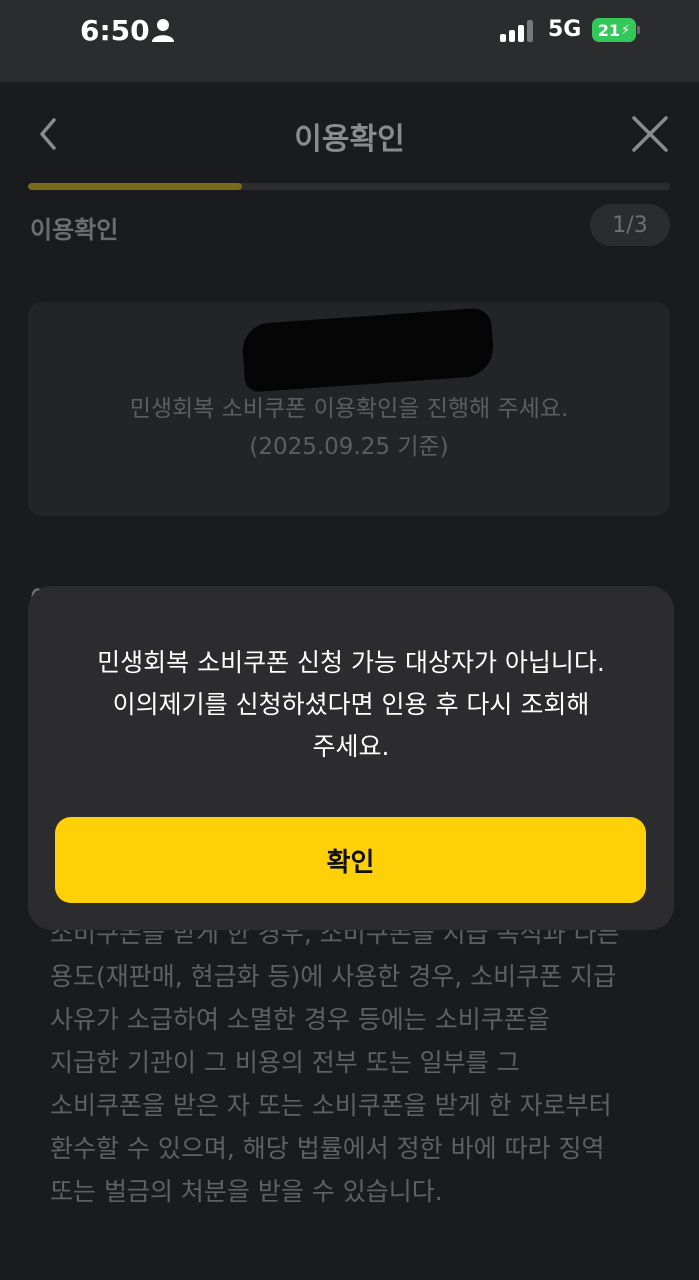  I want to click on battery-icon: 21 ⚡, so click(614, 30).